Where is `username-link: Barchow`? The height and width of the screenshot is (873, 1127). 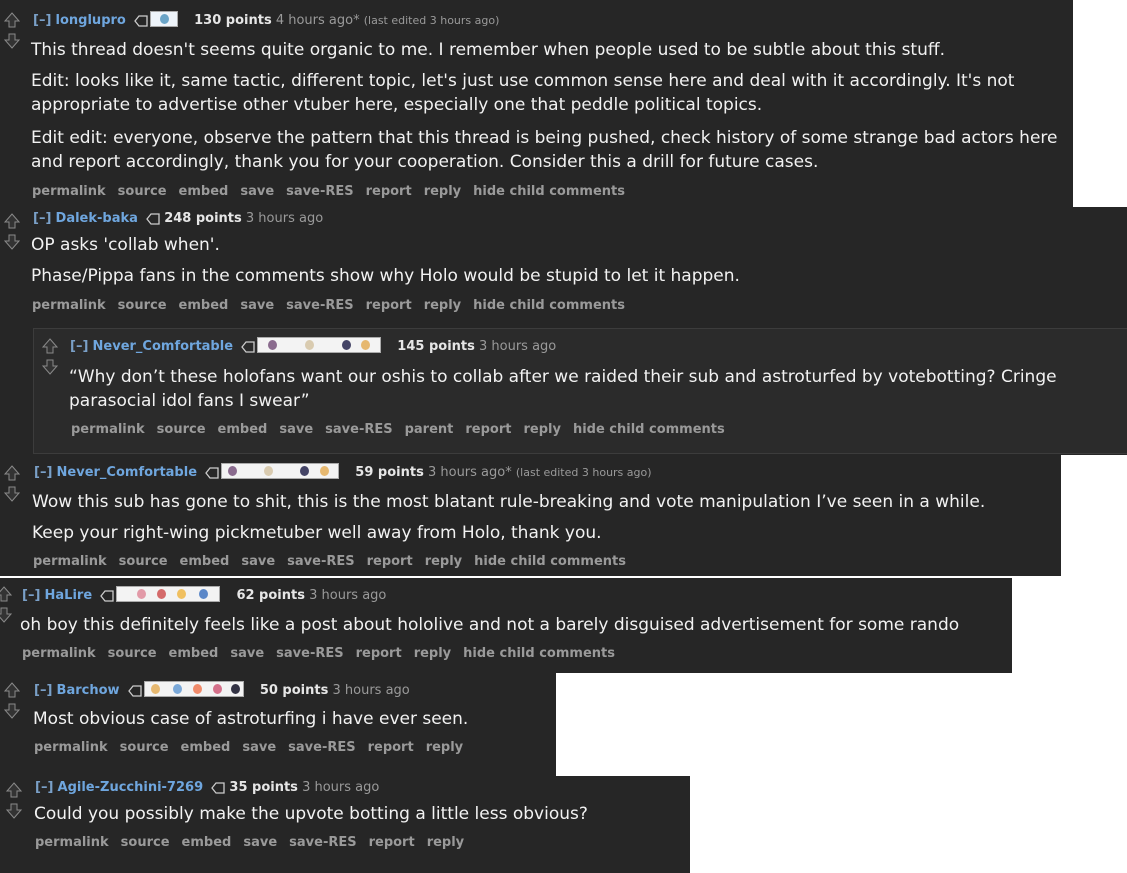
username-link: Barchow is located at coordinates (88, 690).